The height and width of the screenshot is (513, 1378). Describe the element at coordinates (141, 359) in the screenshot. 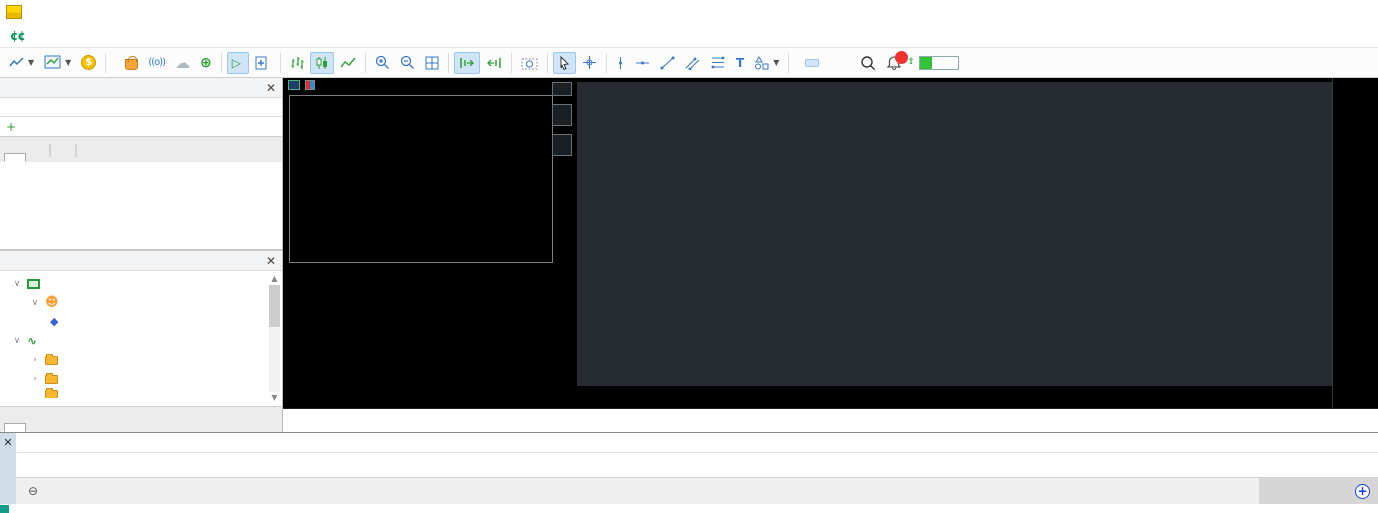

I see `tree-item-trend: ›` at that location.